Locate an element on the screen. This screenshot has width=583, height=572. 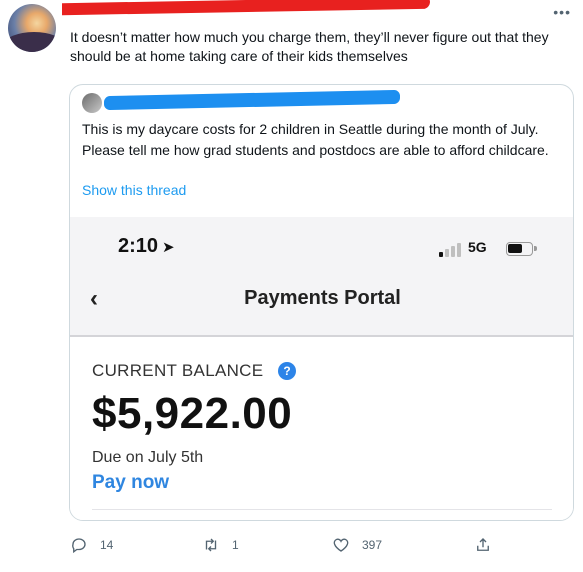
share-button is located at coordinates (489, 545).